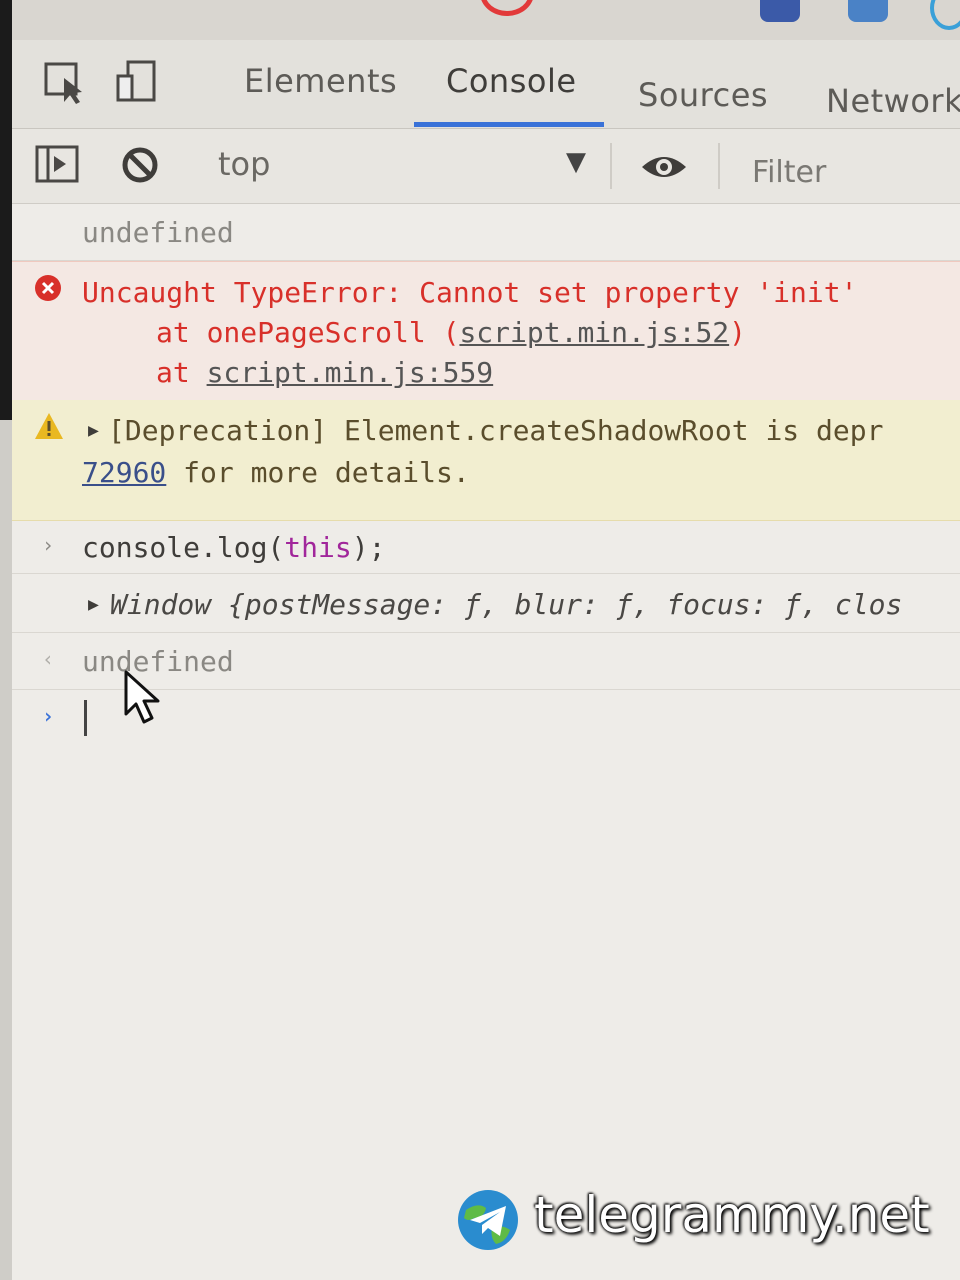 This screenshot has height=1280, width=960. I want to click on warning-icon, so click(49, 426).